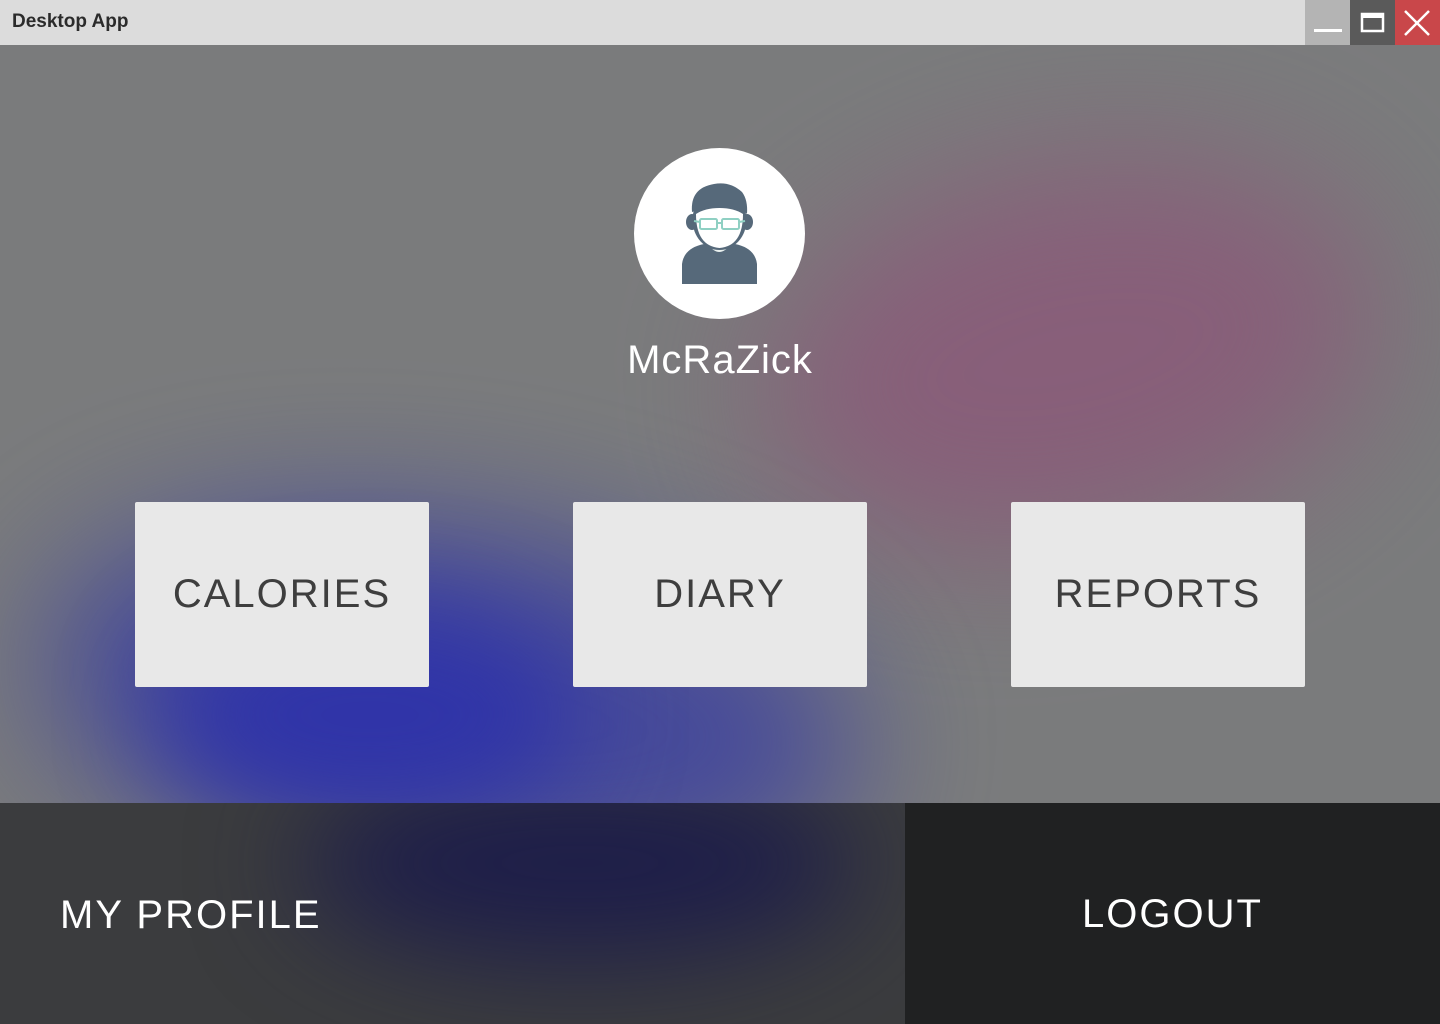 The height and width of the screenshot is (1024, 1440). I want to click on my-profile-button: MY PROFILE, so click(452, 913).